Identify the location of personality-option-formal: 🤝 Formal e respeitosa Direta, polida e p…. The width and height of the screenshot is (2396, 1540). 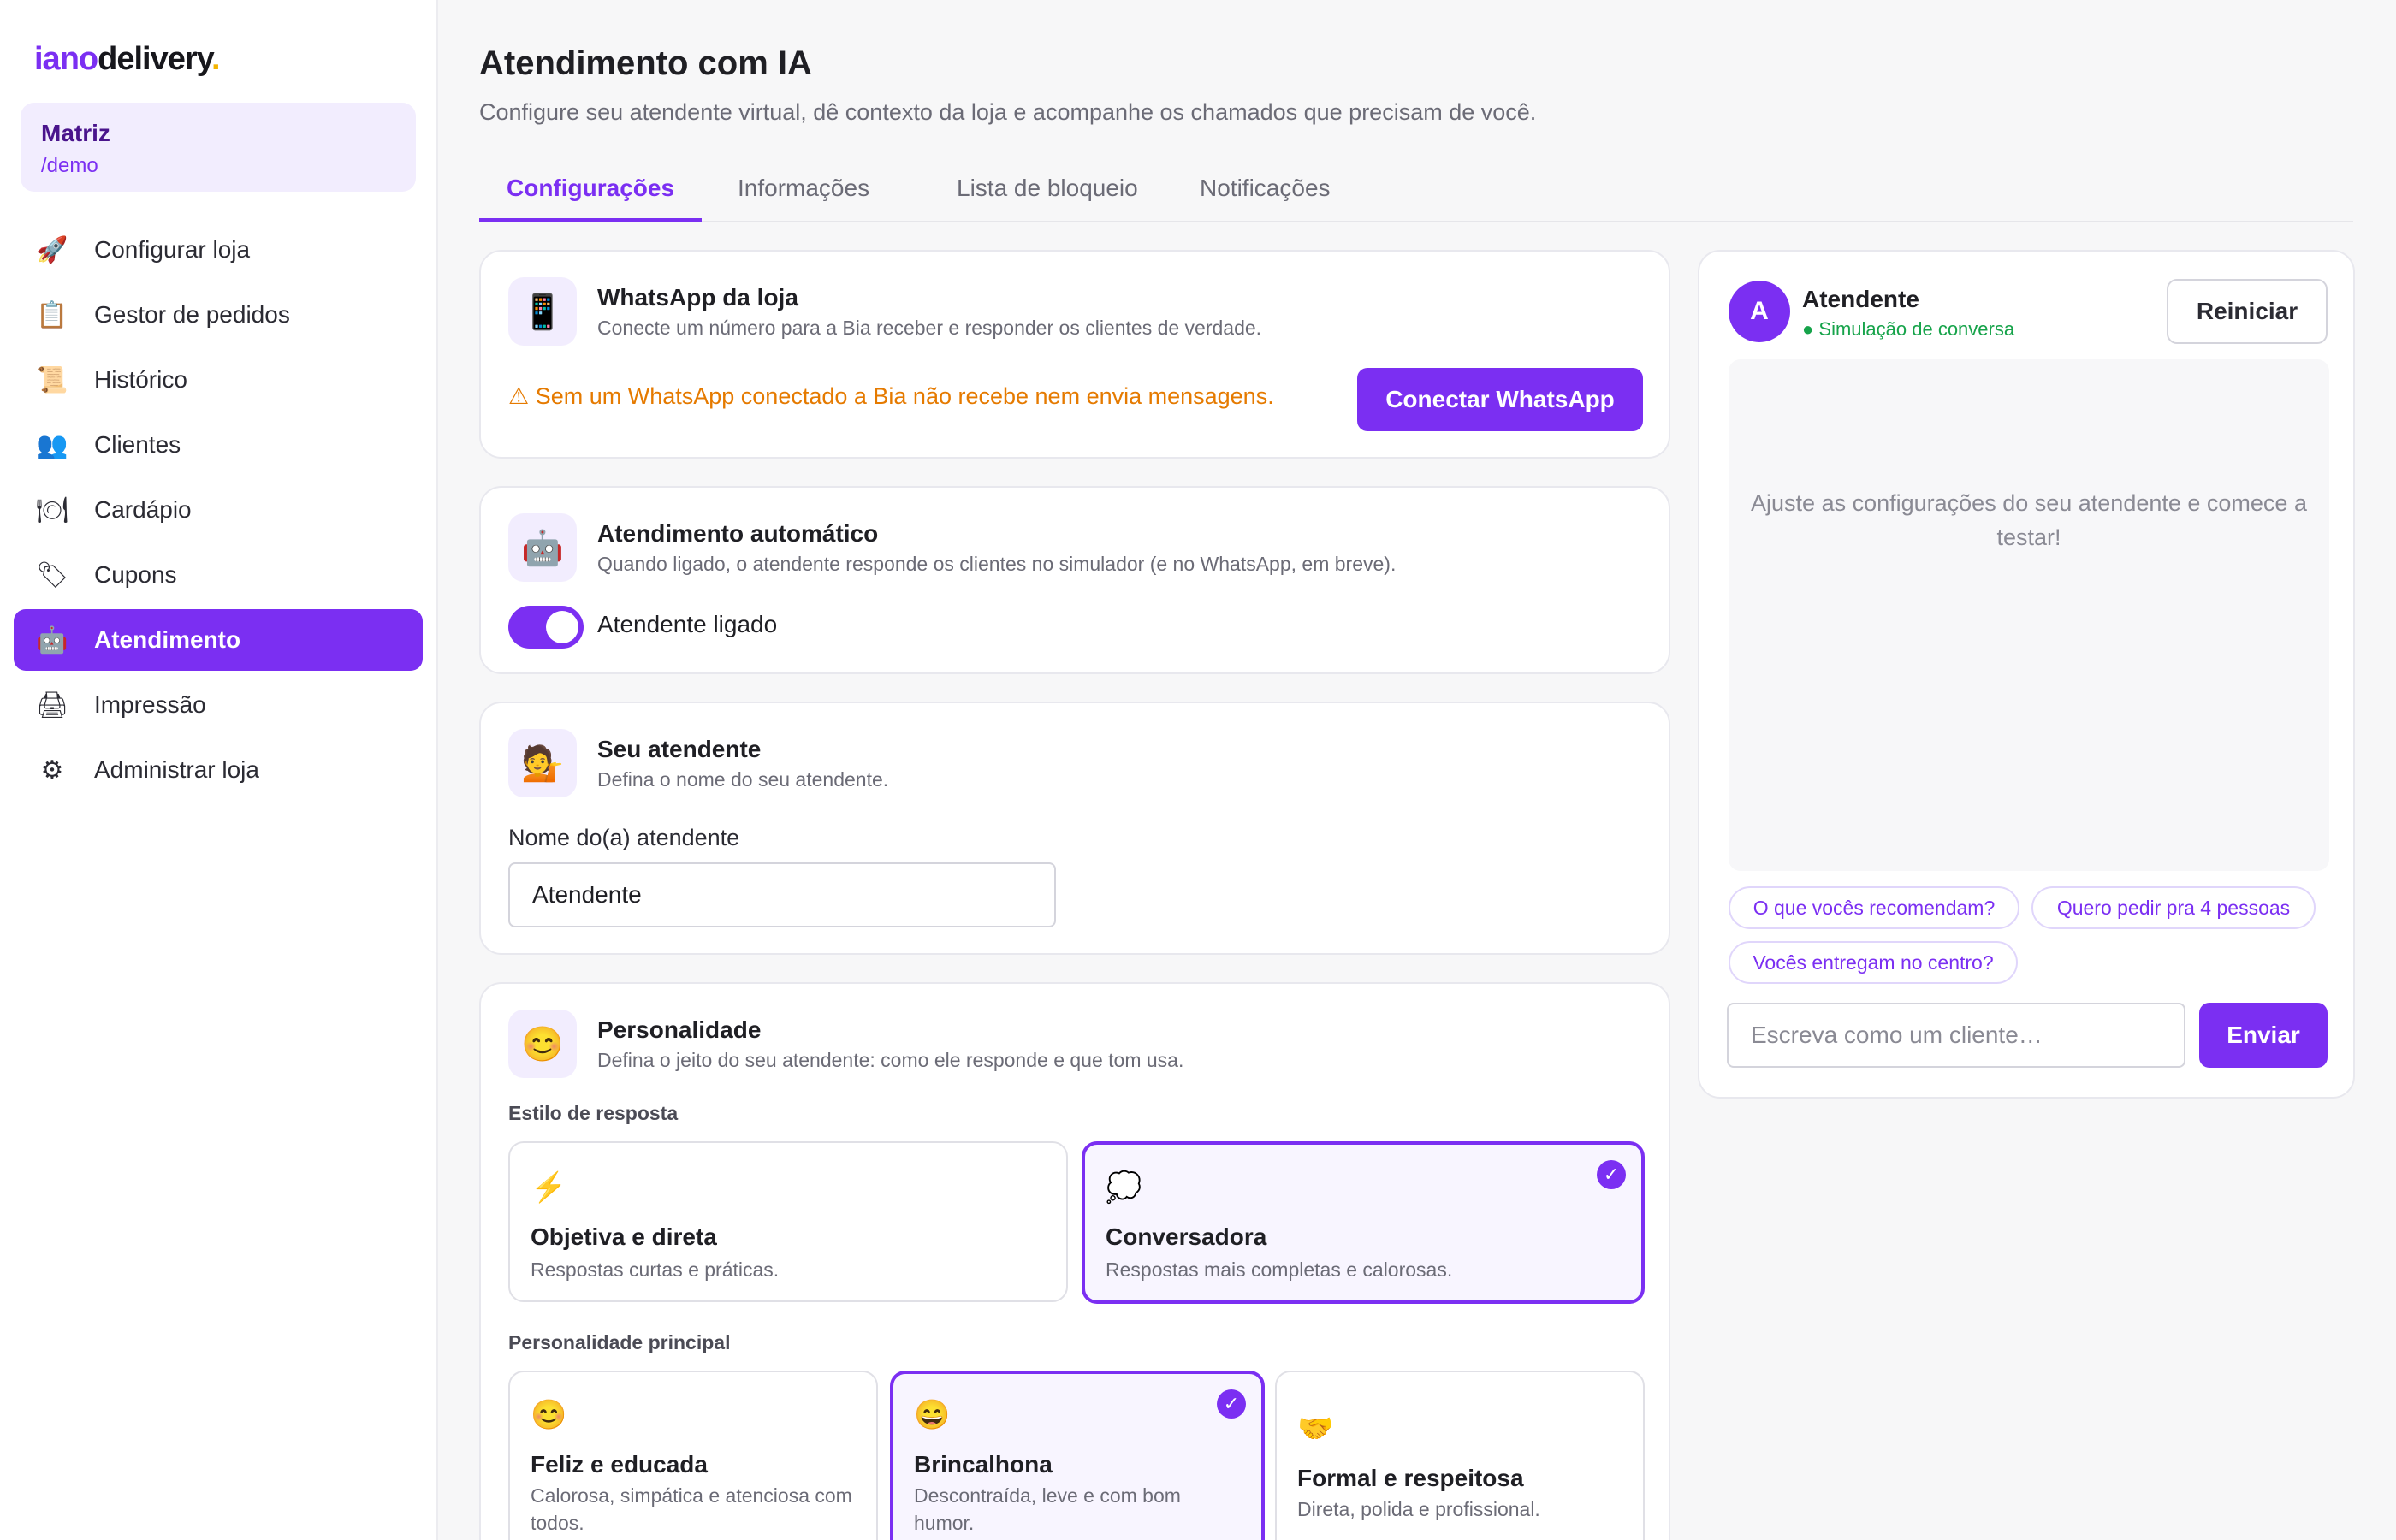
(1460, 1455).